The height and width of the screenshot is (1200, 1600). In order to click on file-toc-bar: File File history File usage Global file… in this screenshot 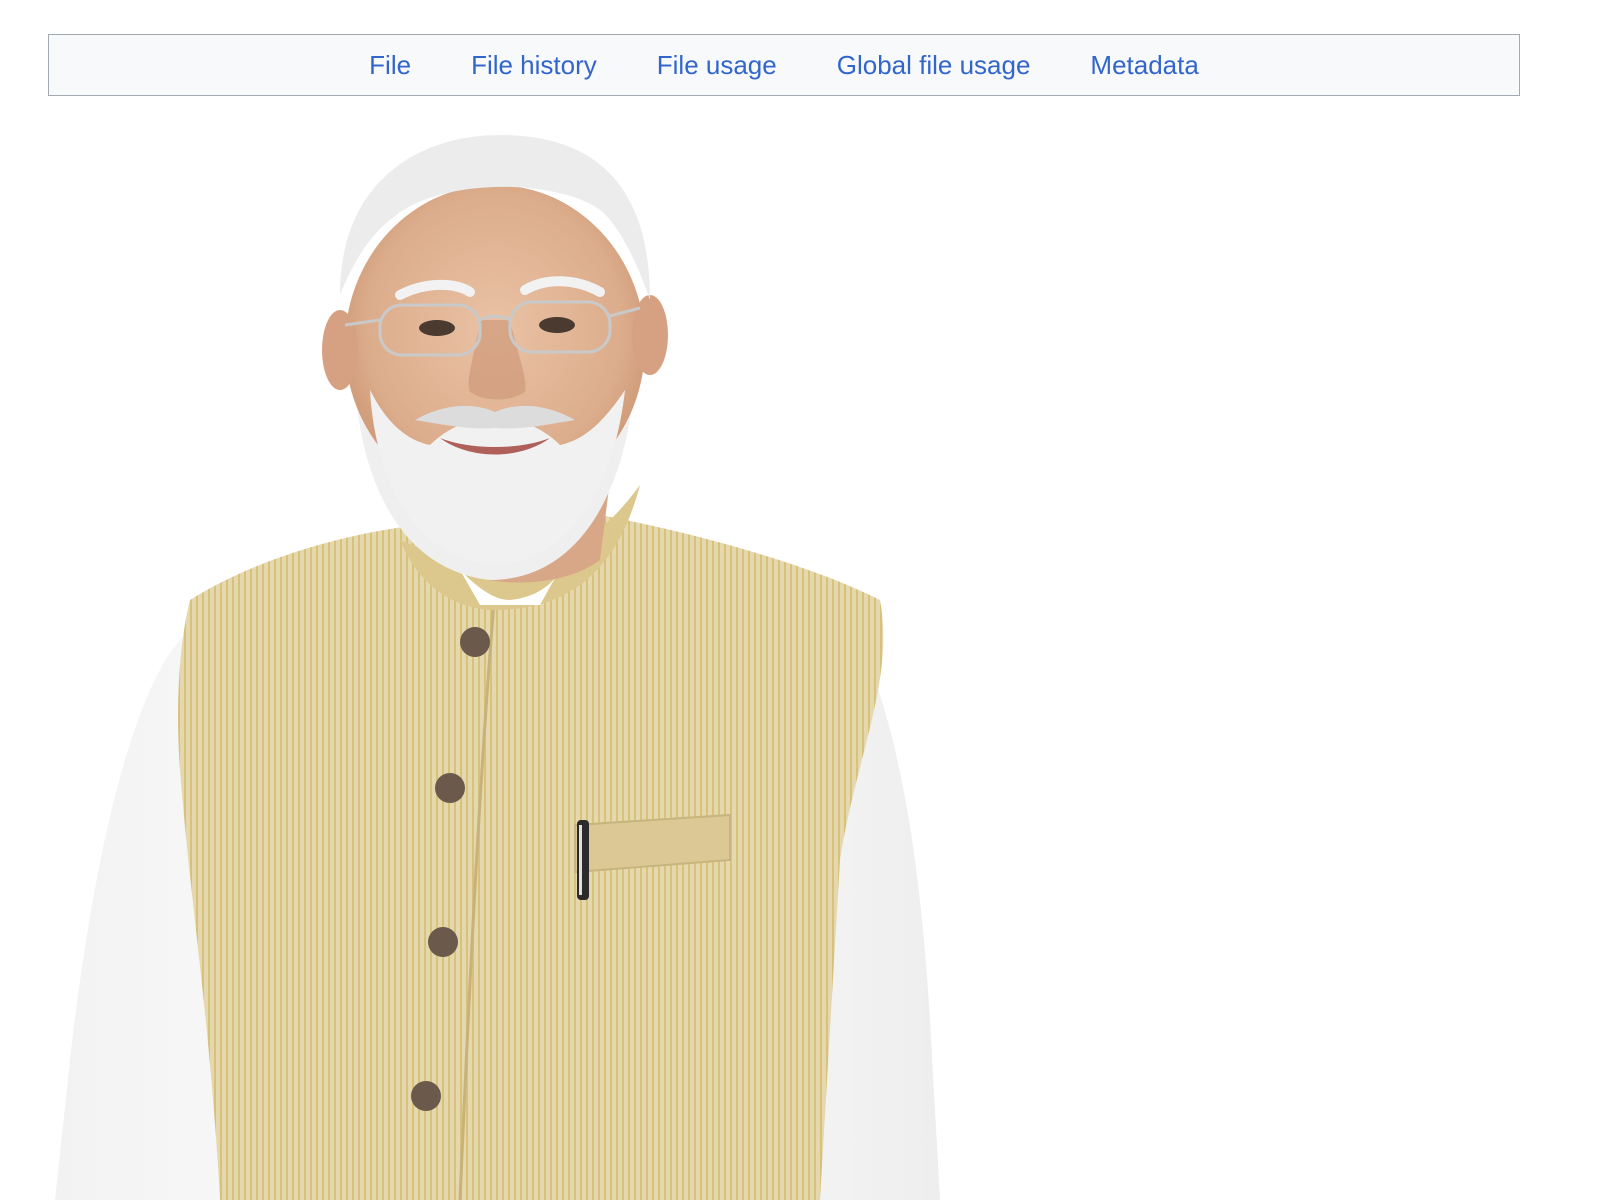, I will do `click(784, 65)`.